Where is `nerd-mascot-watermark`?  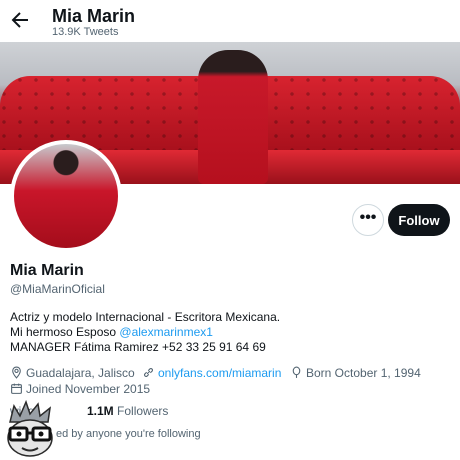 nerd-mascot-watermark is located at coordinates (30, 428).